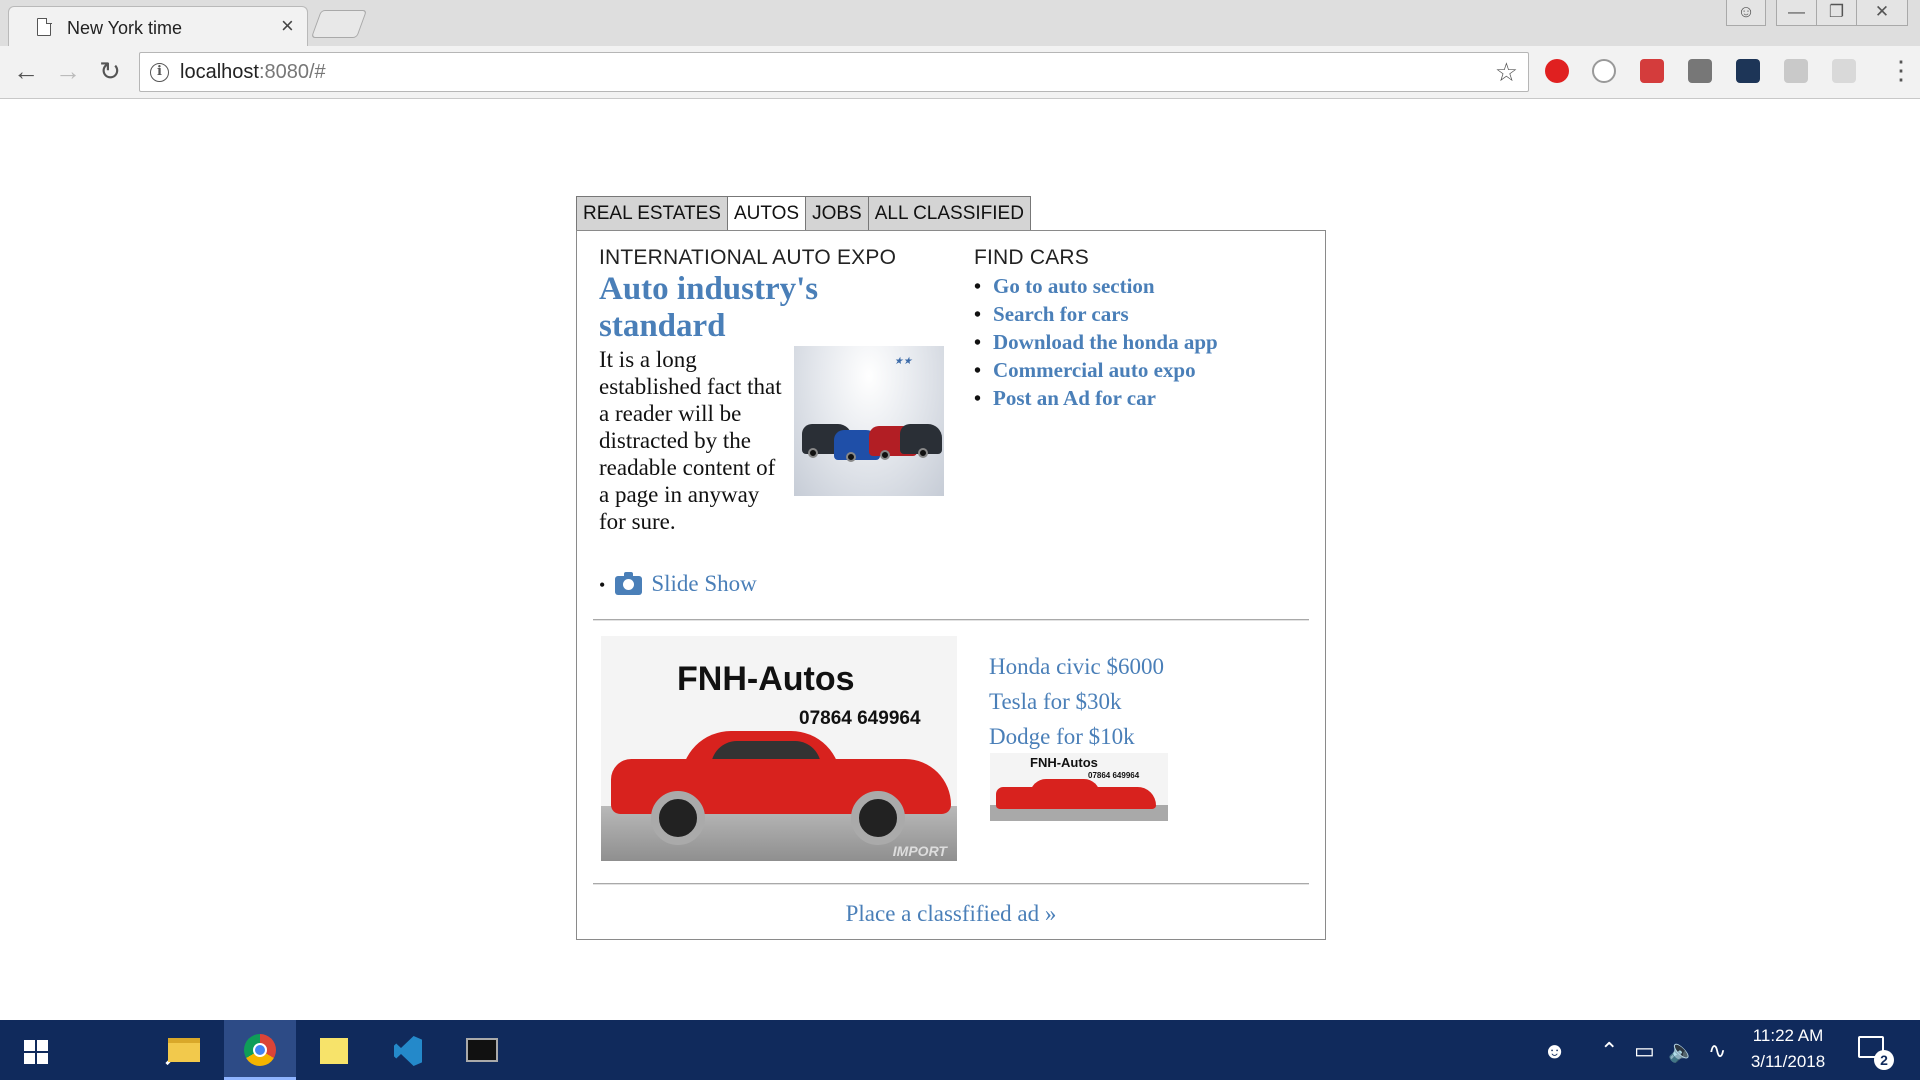  What do you see at coordinates (1788, 1036) in the screenshot?
I see `clock-time: 11:22 AM` at bounding box center [1788, 1036].